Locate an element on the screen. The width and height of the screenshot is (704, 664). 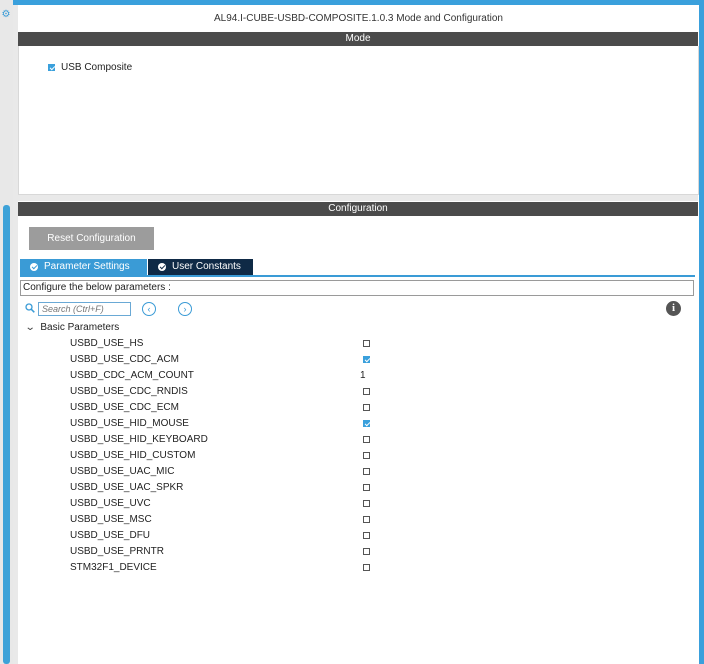
panel-splitter is located at coordinates (358, 198).